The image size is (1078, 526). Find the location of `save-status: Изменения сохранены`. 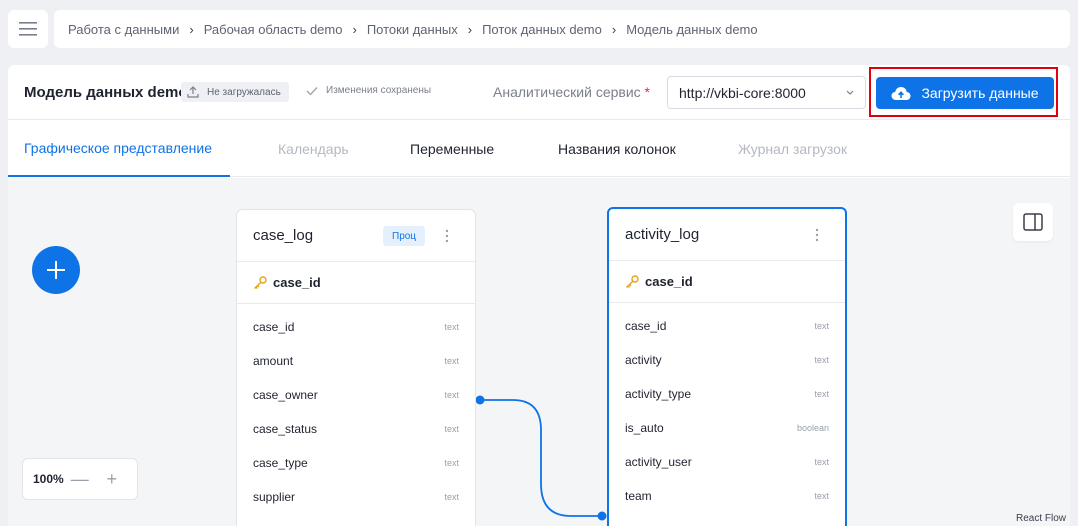

save-status: Изменения сохранены is located at coordinates (368, 90).